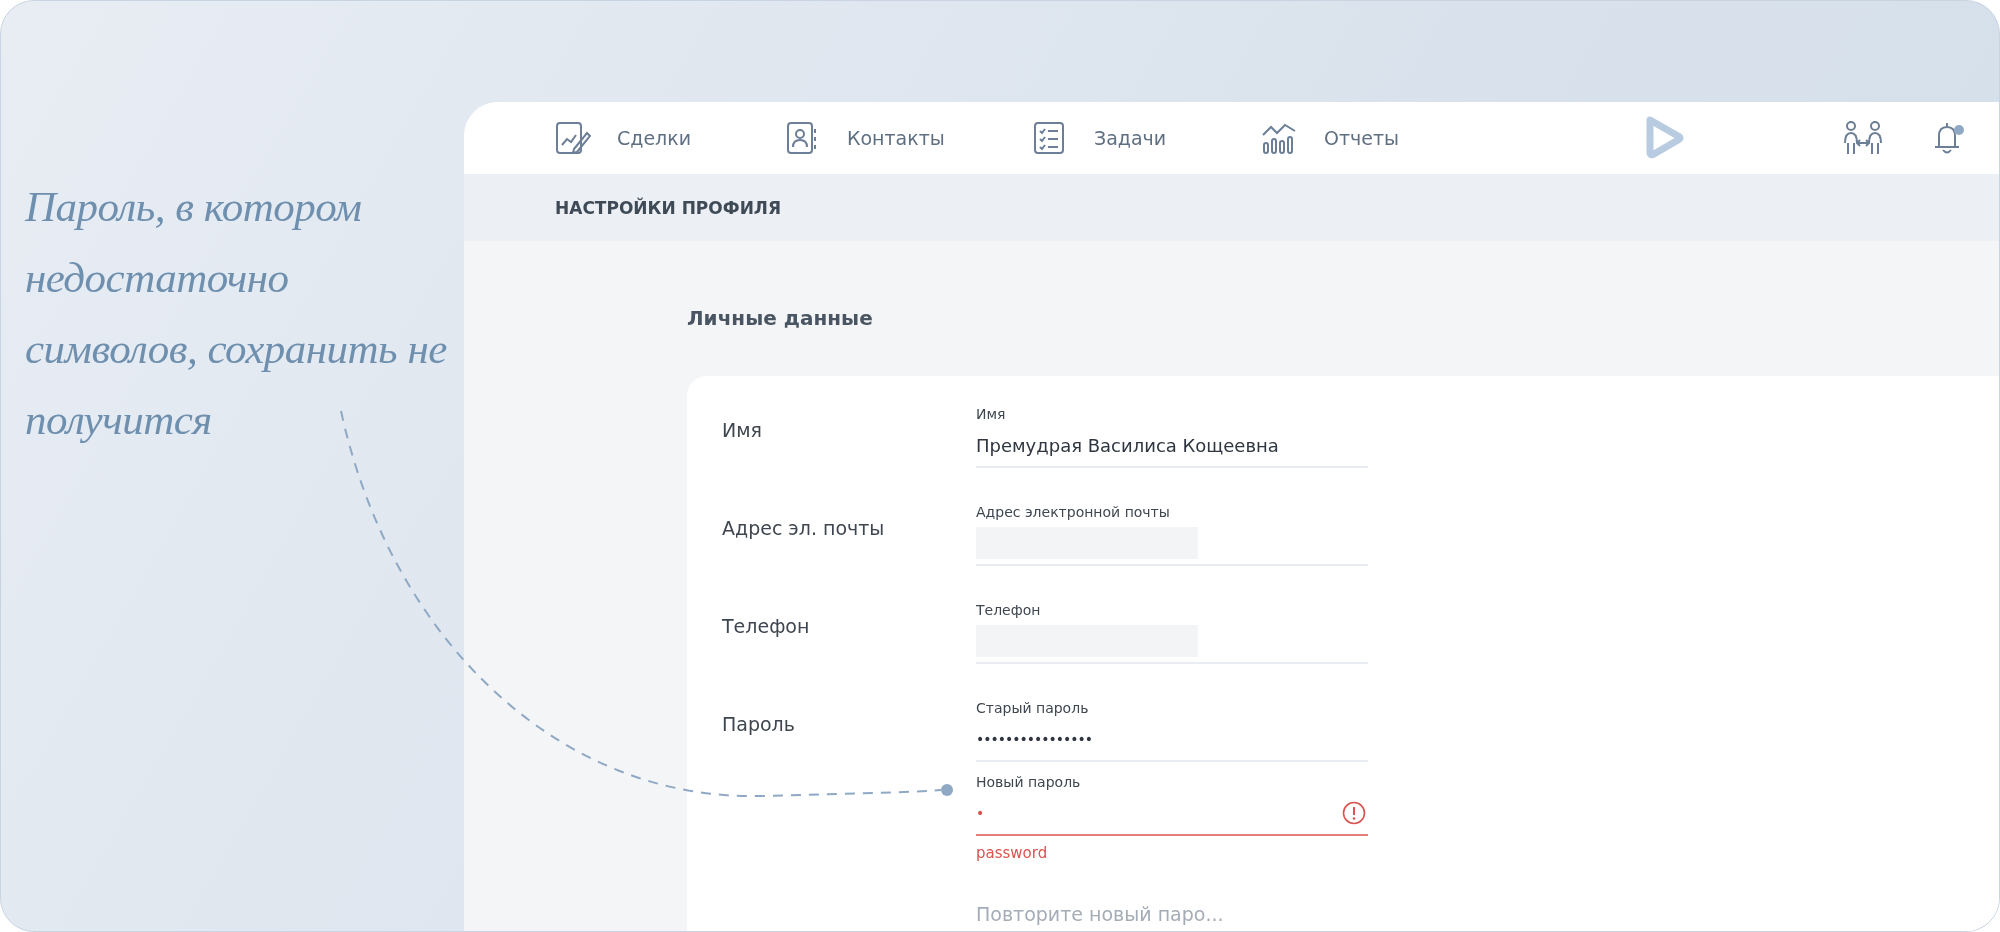  Describe the element at coordinates (907, 138) in the screenshot. I see `nav-link: Контакты` at that location.